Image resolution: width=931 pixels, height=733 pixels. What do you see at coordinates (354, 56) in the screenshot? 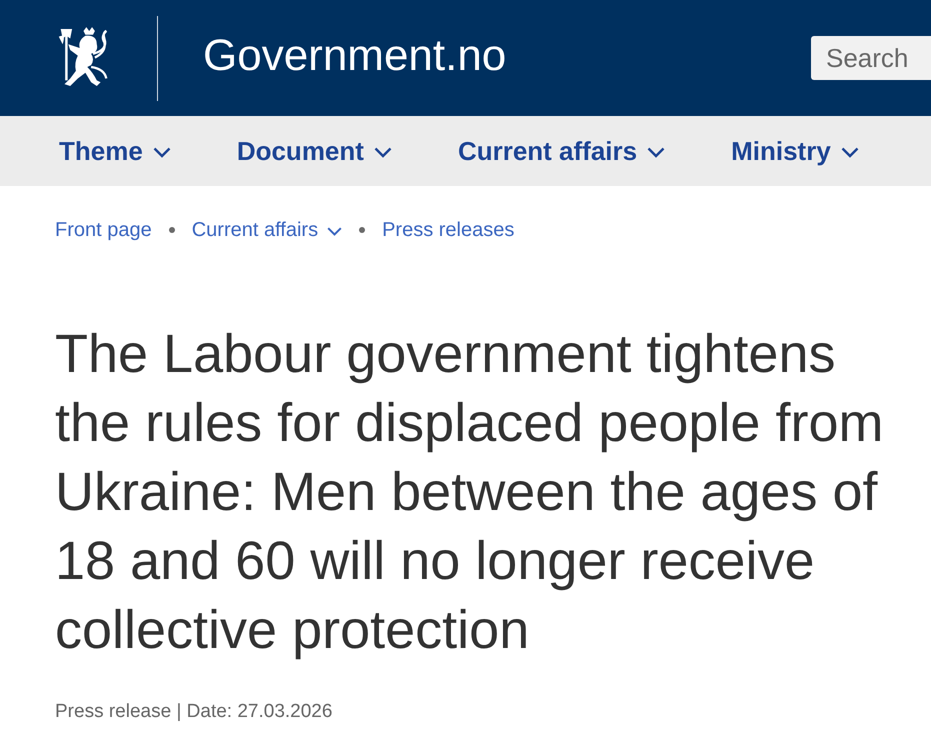
I see `site-title: Government.no` at bounding box center [354, 56].